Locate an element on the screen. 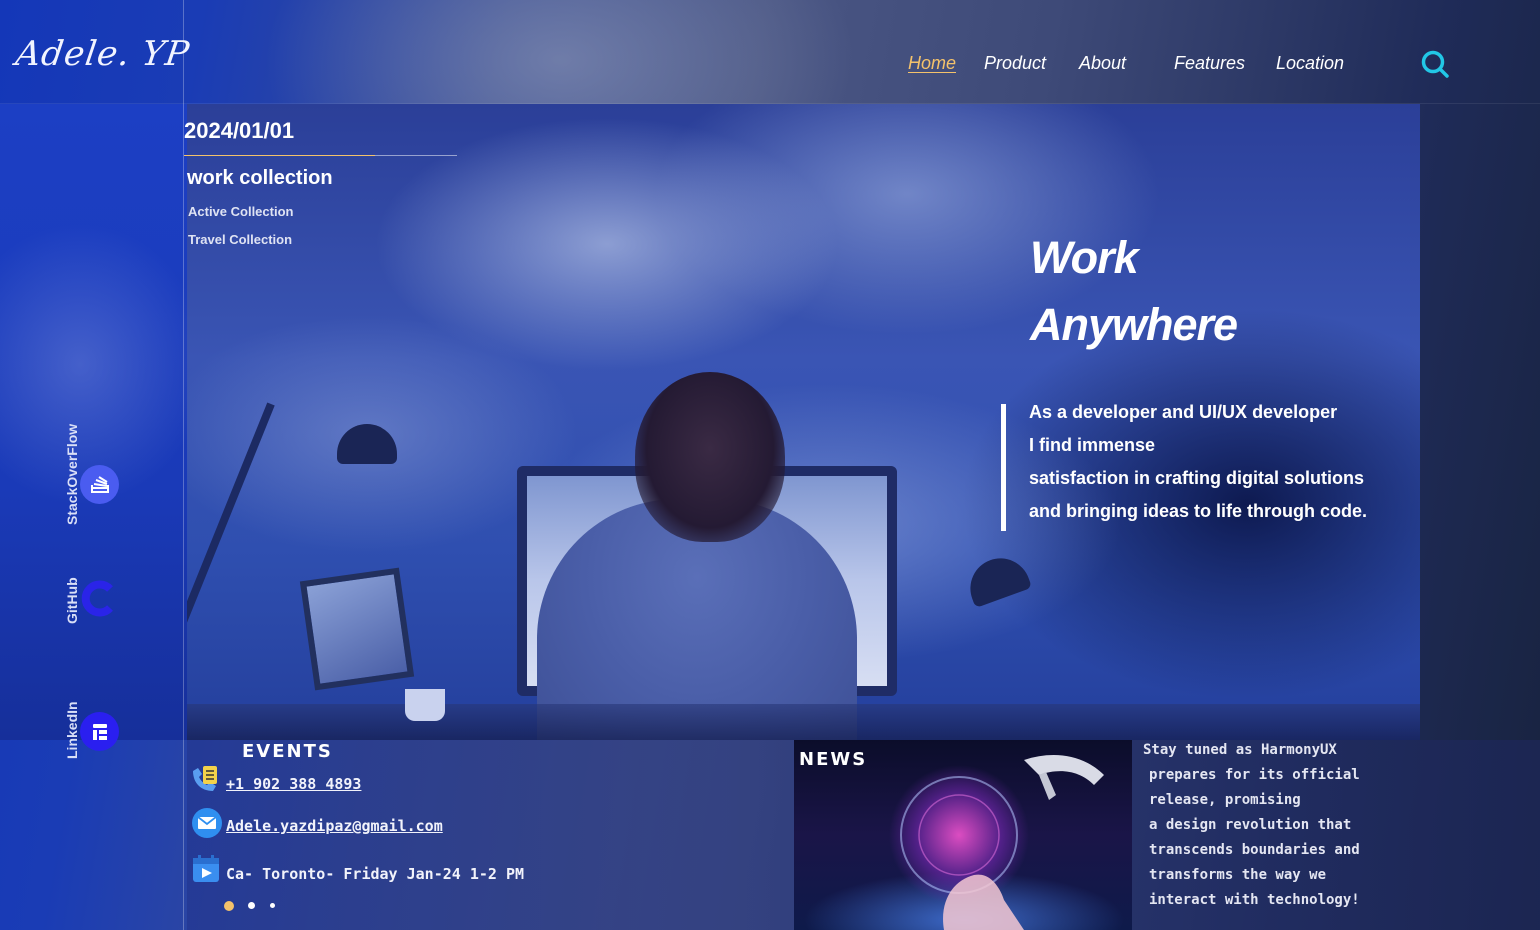 This screenshot has width=1540, height=930. hero-title-line-1: Work is located at coordinates (1084, 257).